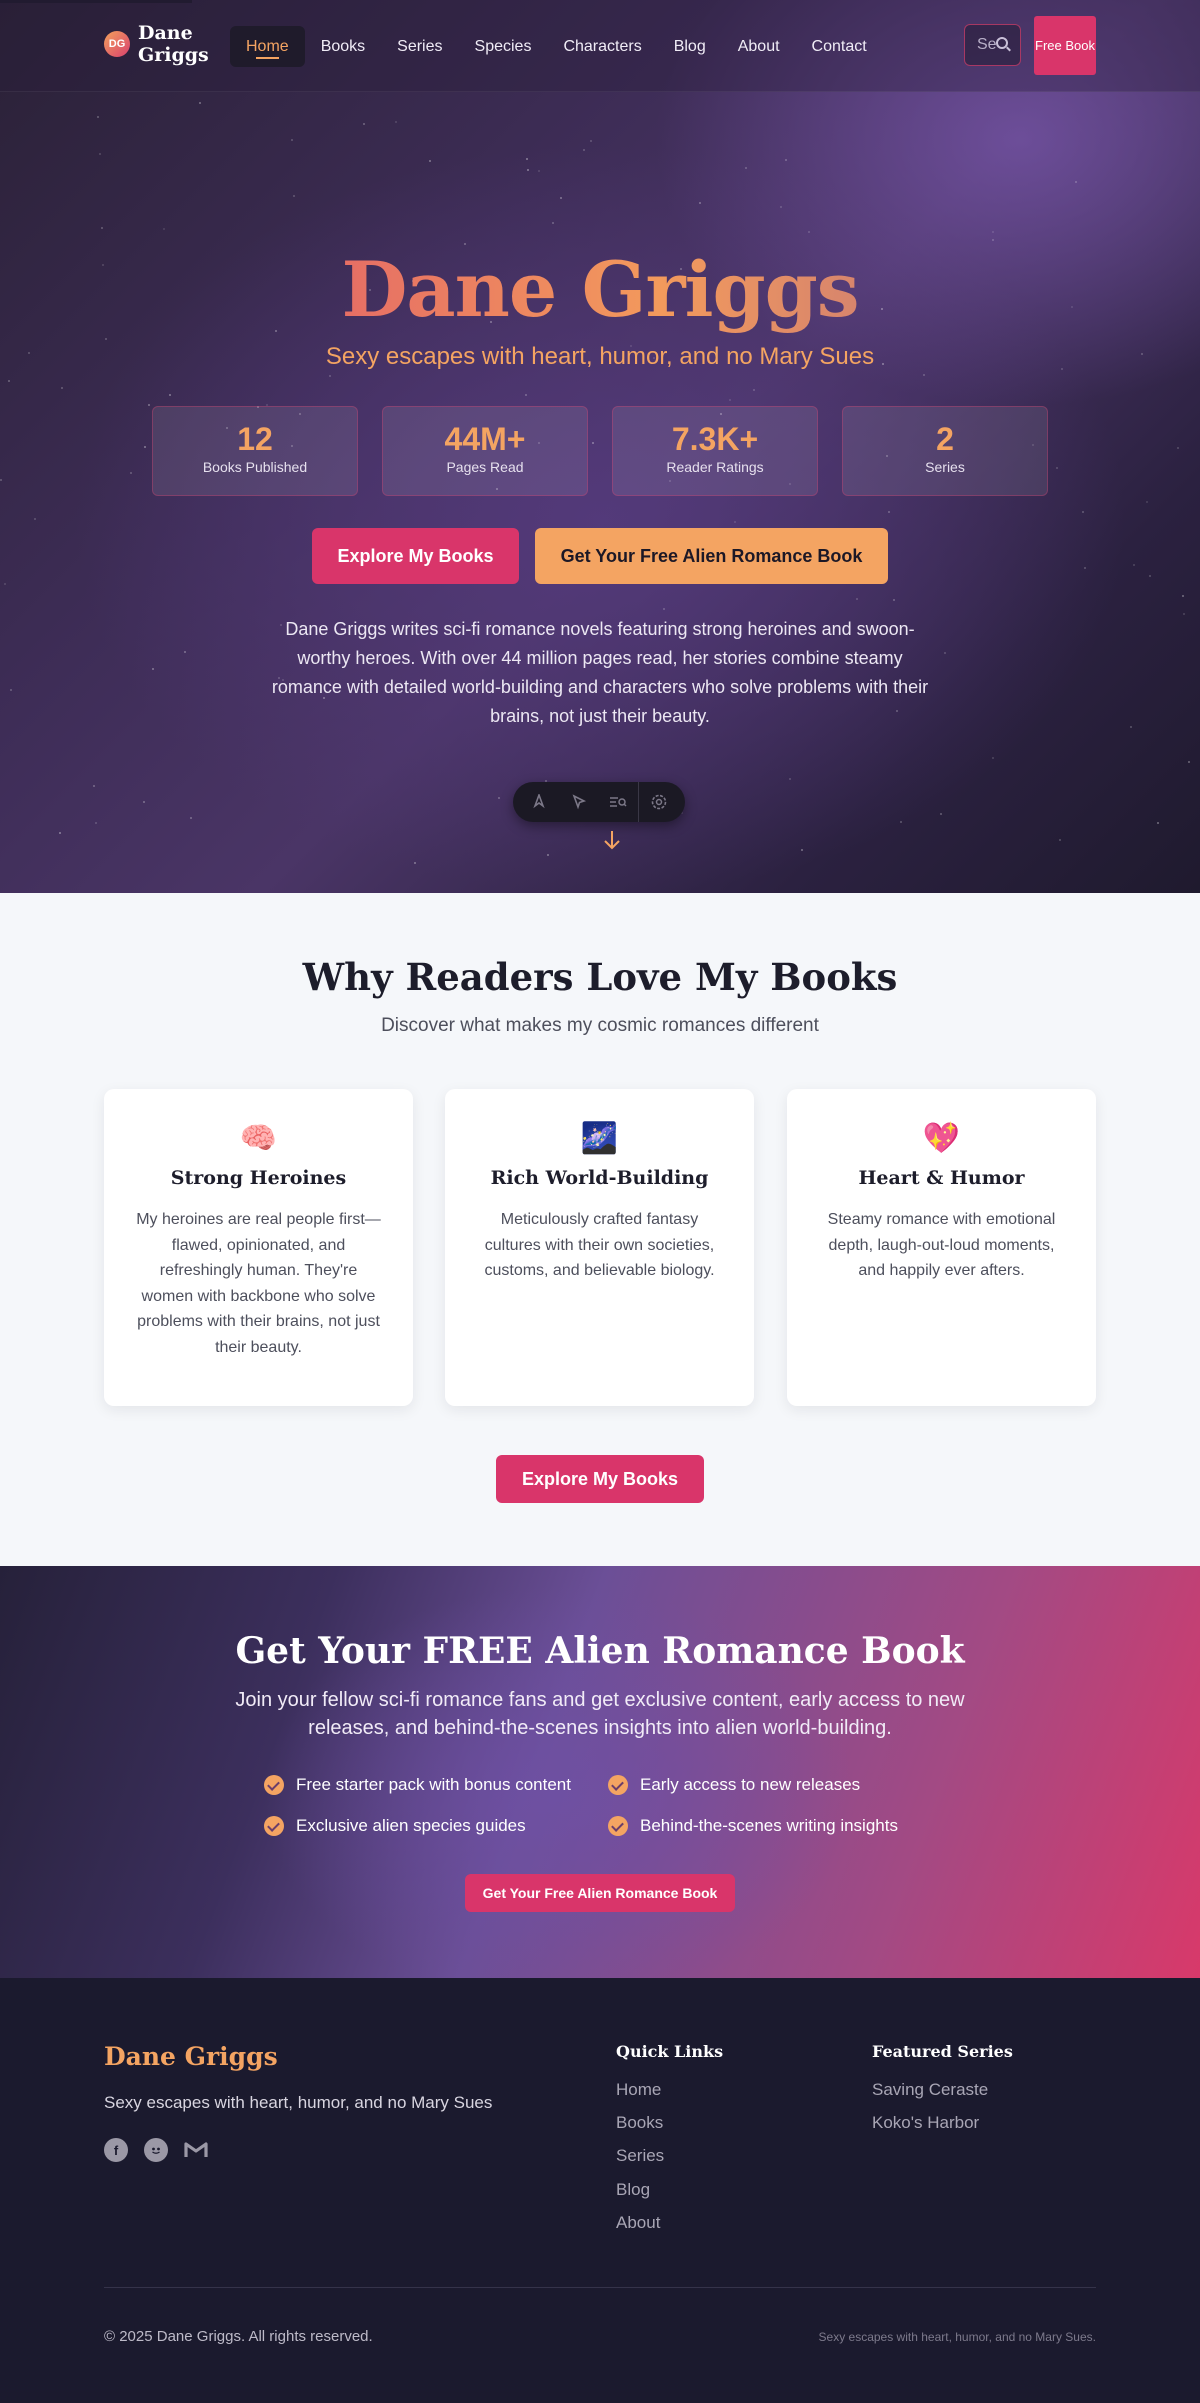 This screenshot has height=2403, width=1200. Describe the element at coordinates (711, 556) in the screenshot. I see `free-book-button: Get Your Free Alien Romance Book` at that location.